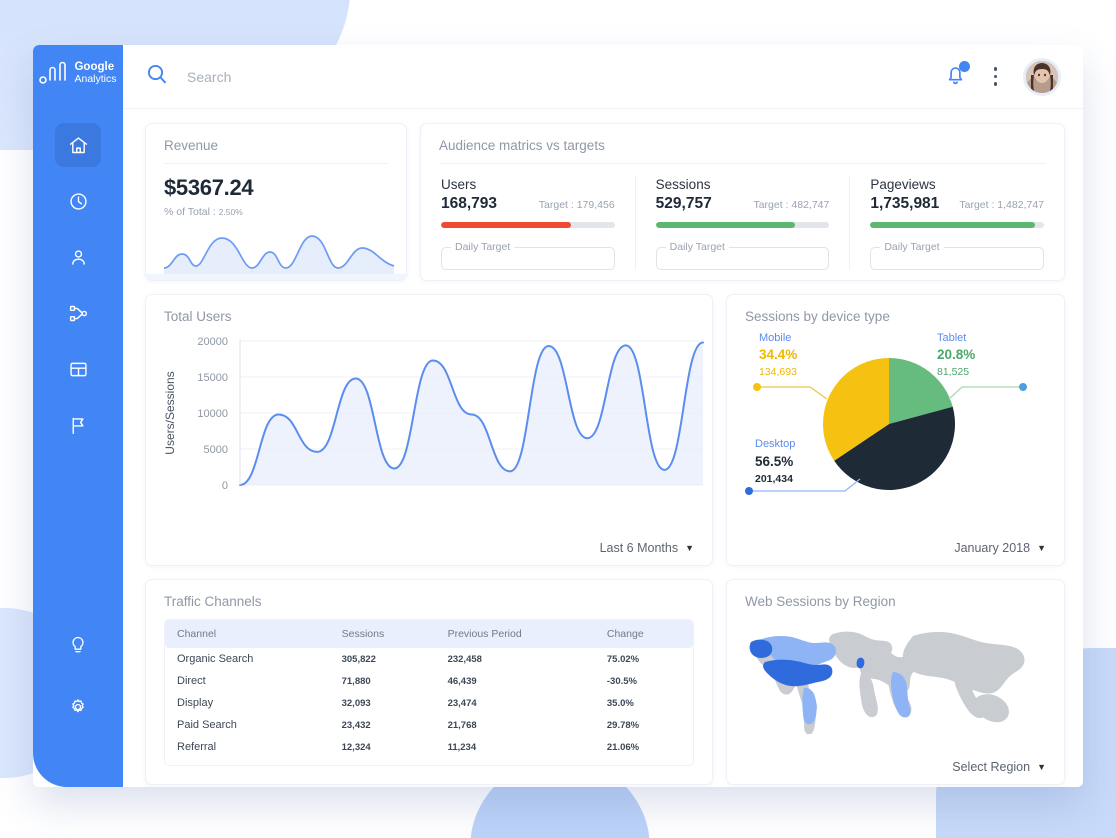 The image size is (1116, 838). Describe the element at coordinates (464, 659) in the screenshot. I see `cell-previous-period: 232,458` at that location.